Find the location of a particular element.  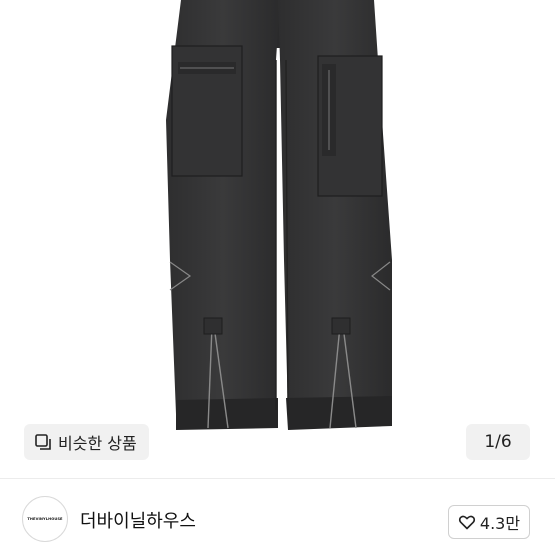

like-count: 4.3만 is located at coordinates (500, 523).